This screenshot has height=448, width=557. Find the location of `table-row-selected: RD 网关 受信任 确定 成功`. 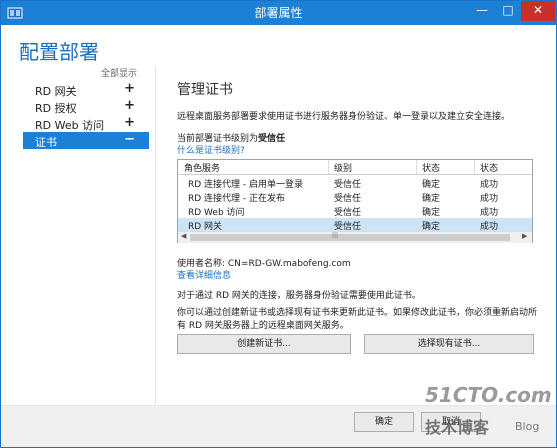

table-row-selected: RD 网关 受信任 确定 成功 is located at coordinates (355, 225).